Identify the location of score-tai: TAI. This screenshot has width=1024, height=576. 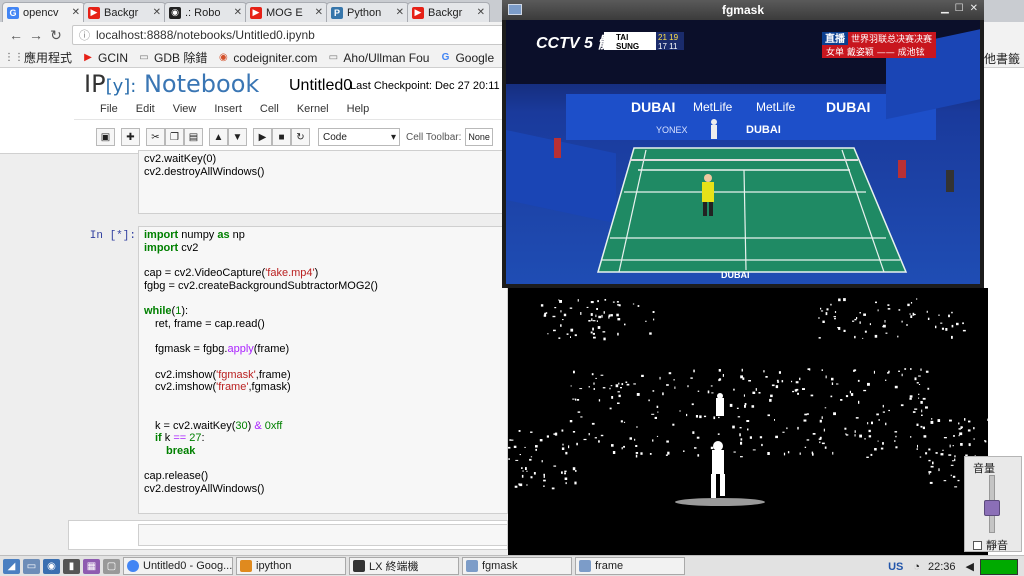
(622, 37).